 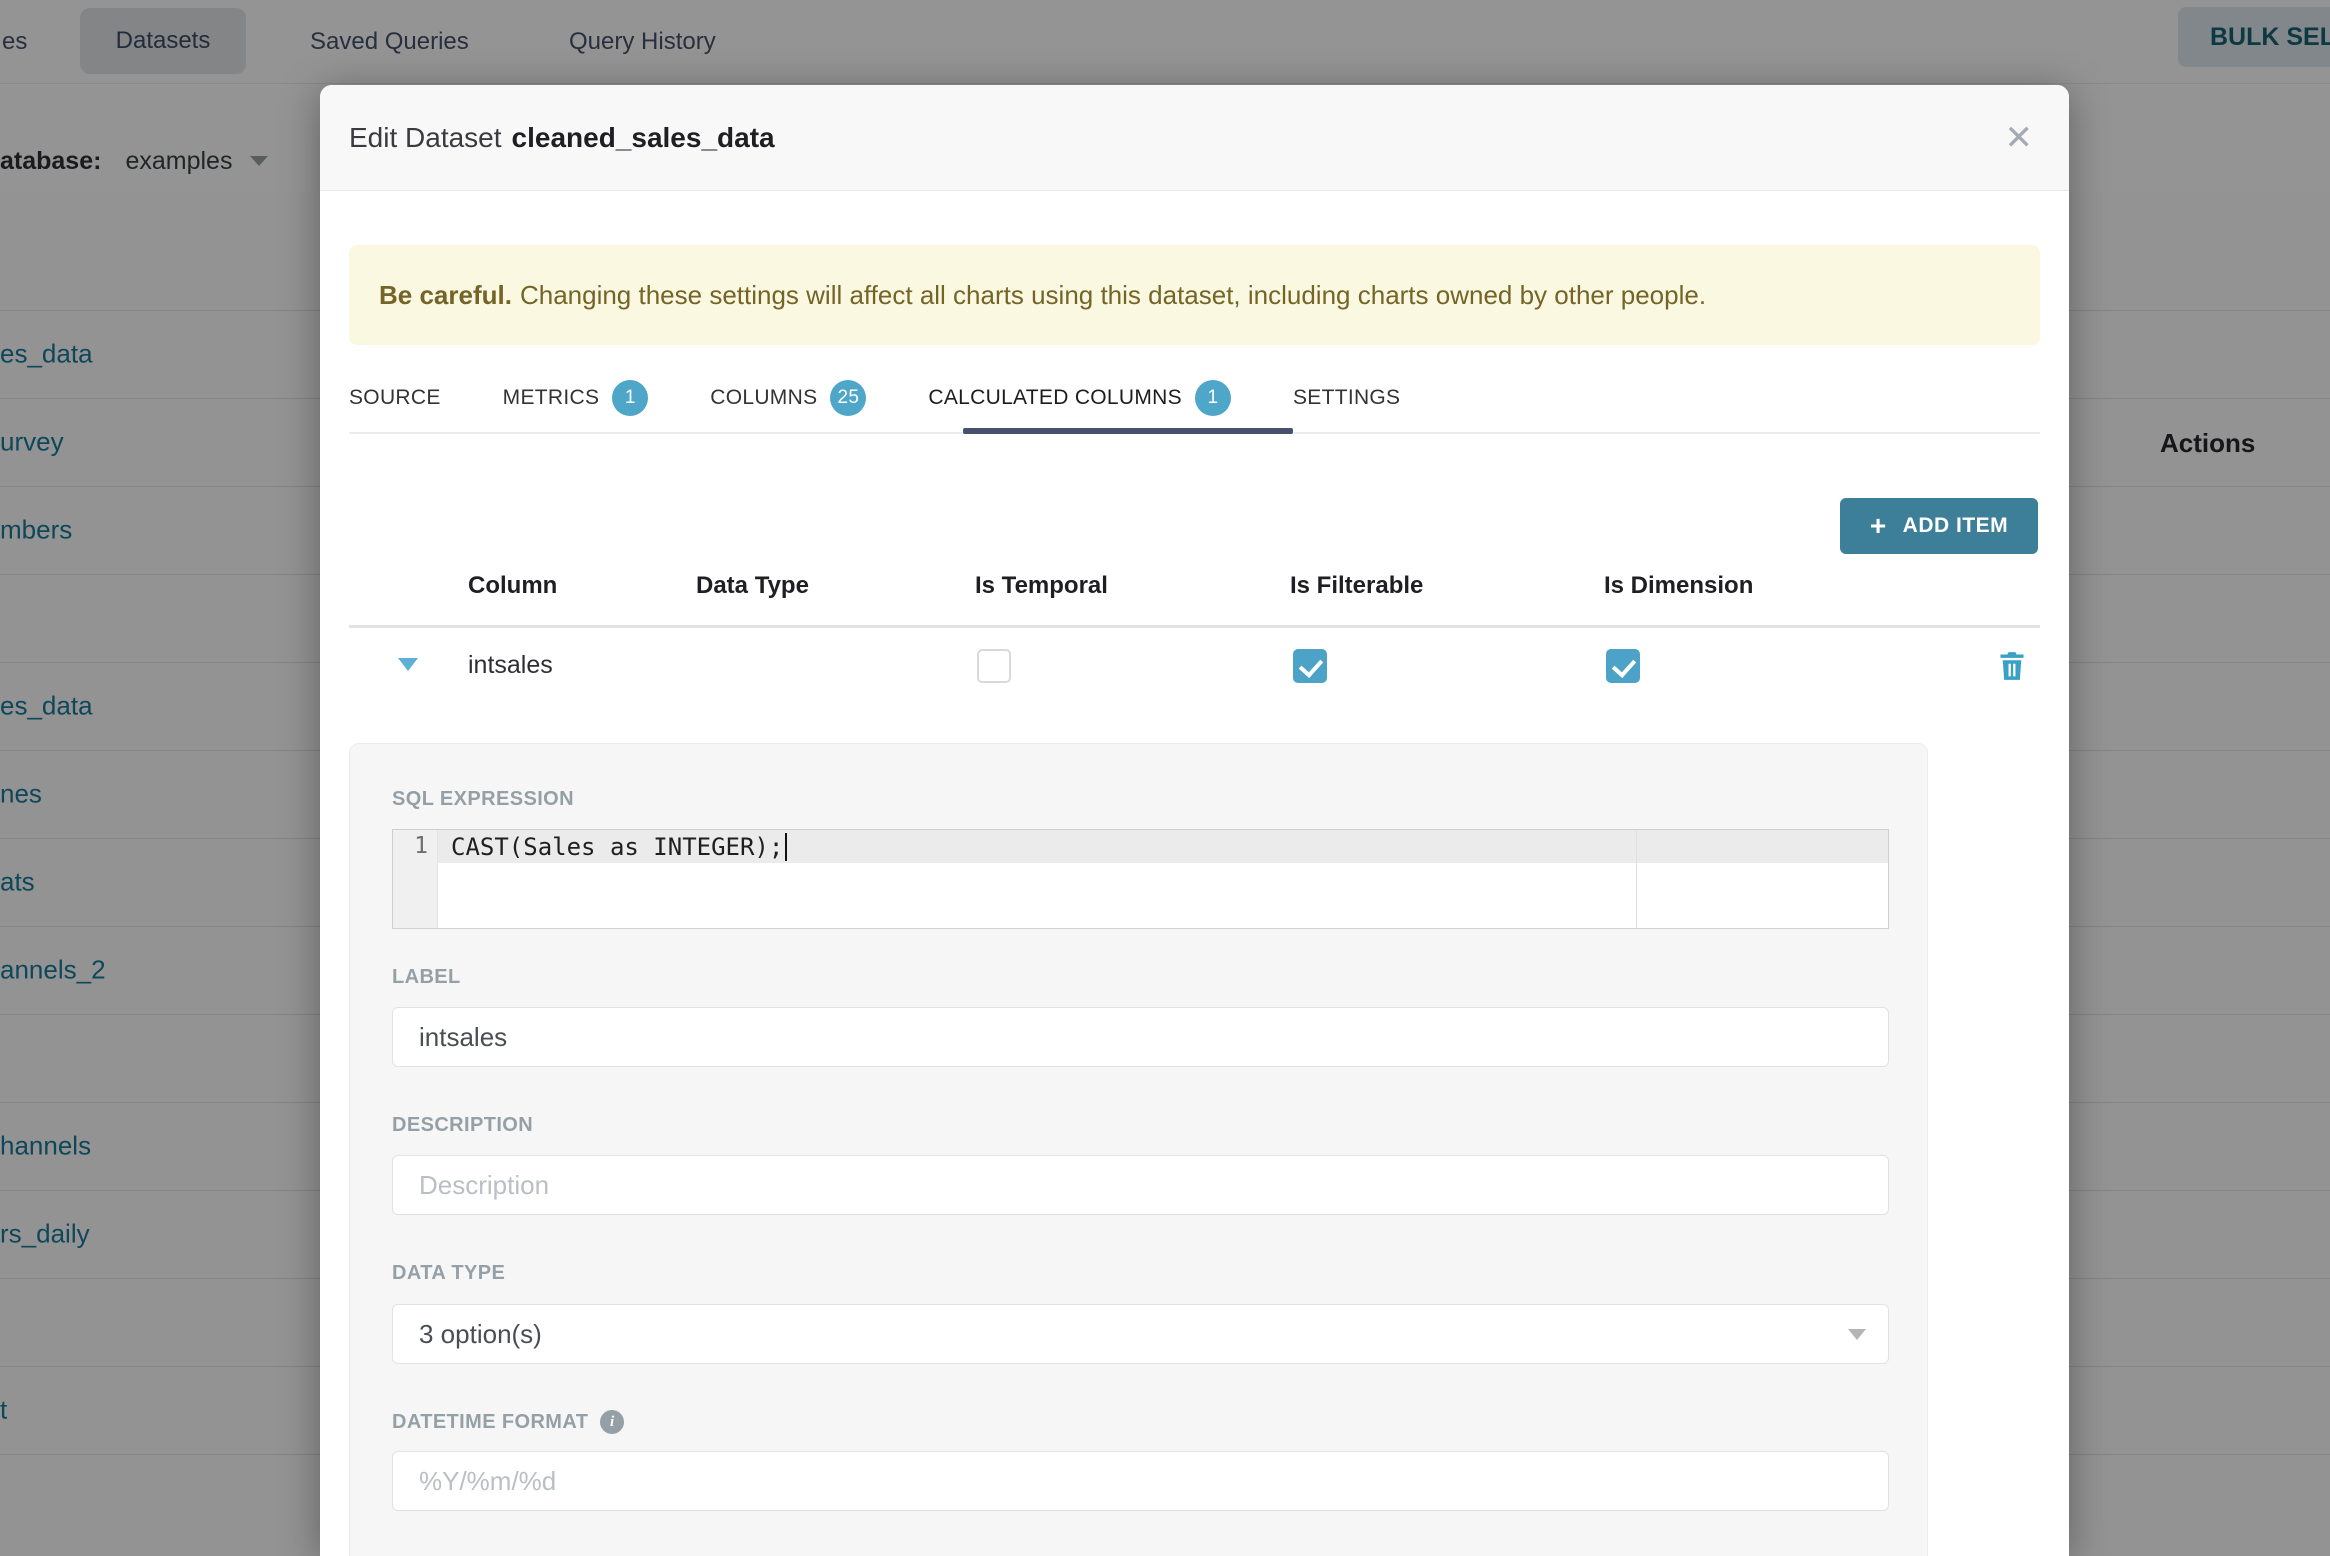 What do you see at coordinates (2019, 137) in the screenshot?
I see `close-icon: ✕` at bounding box center [2019, 137].